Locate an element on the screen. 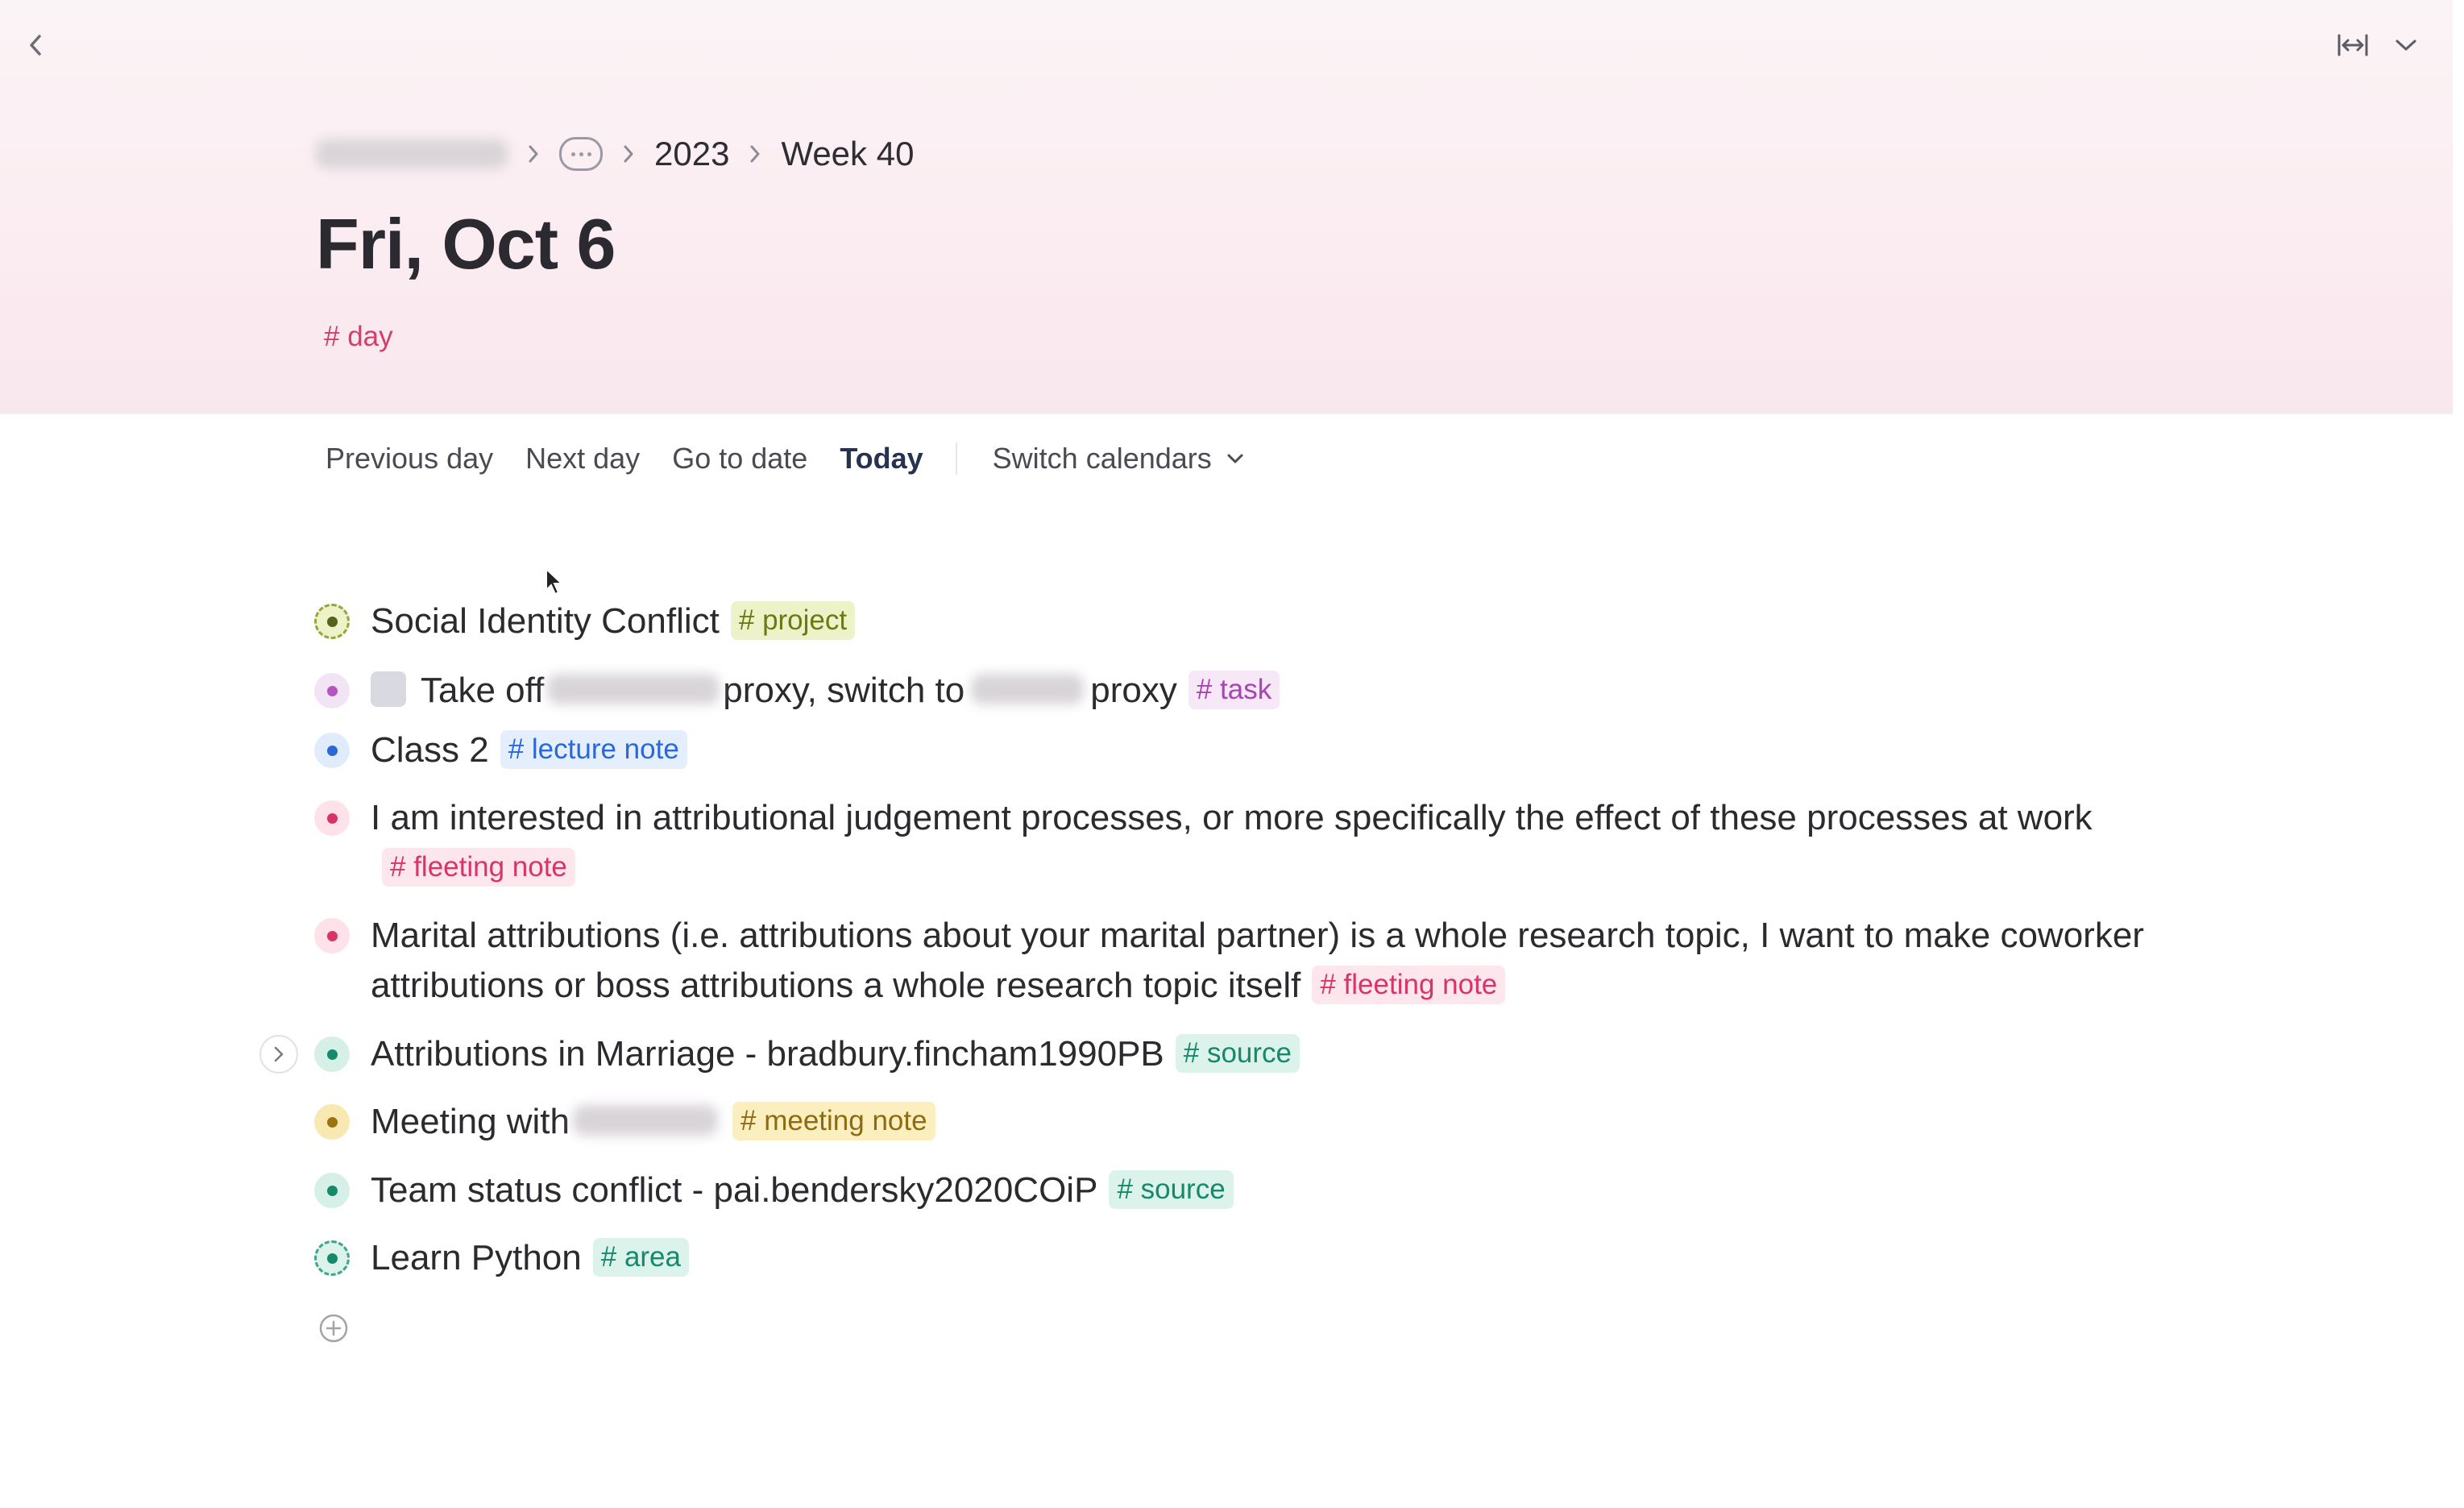 The height and width of the screenshot is (1508, 2464). chevron-left-icon is located at coordinates (35, 46).